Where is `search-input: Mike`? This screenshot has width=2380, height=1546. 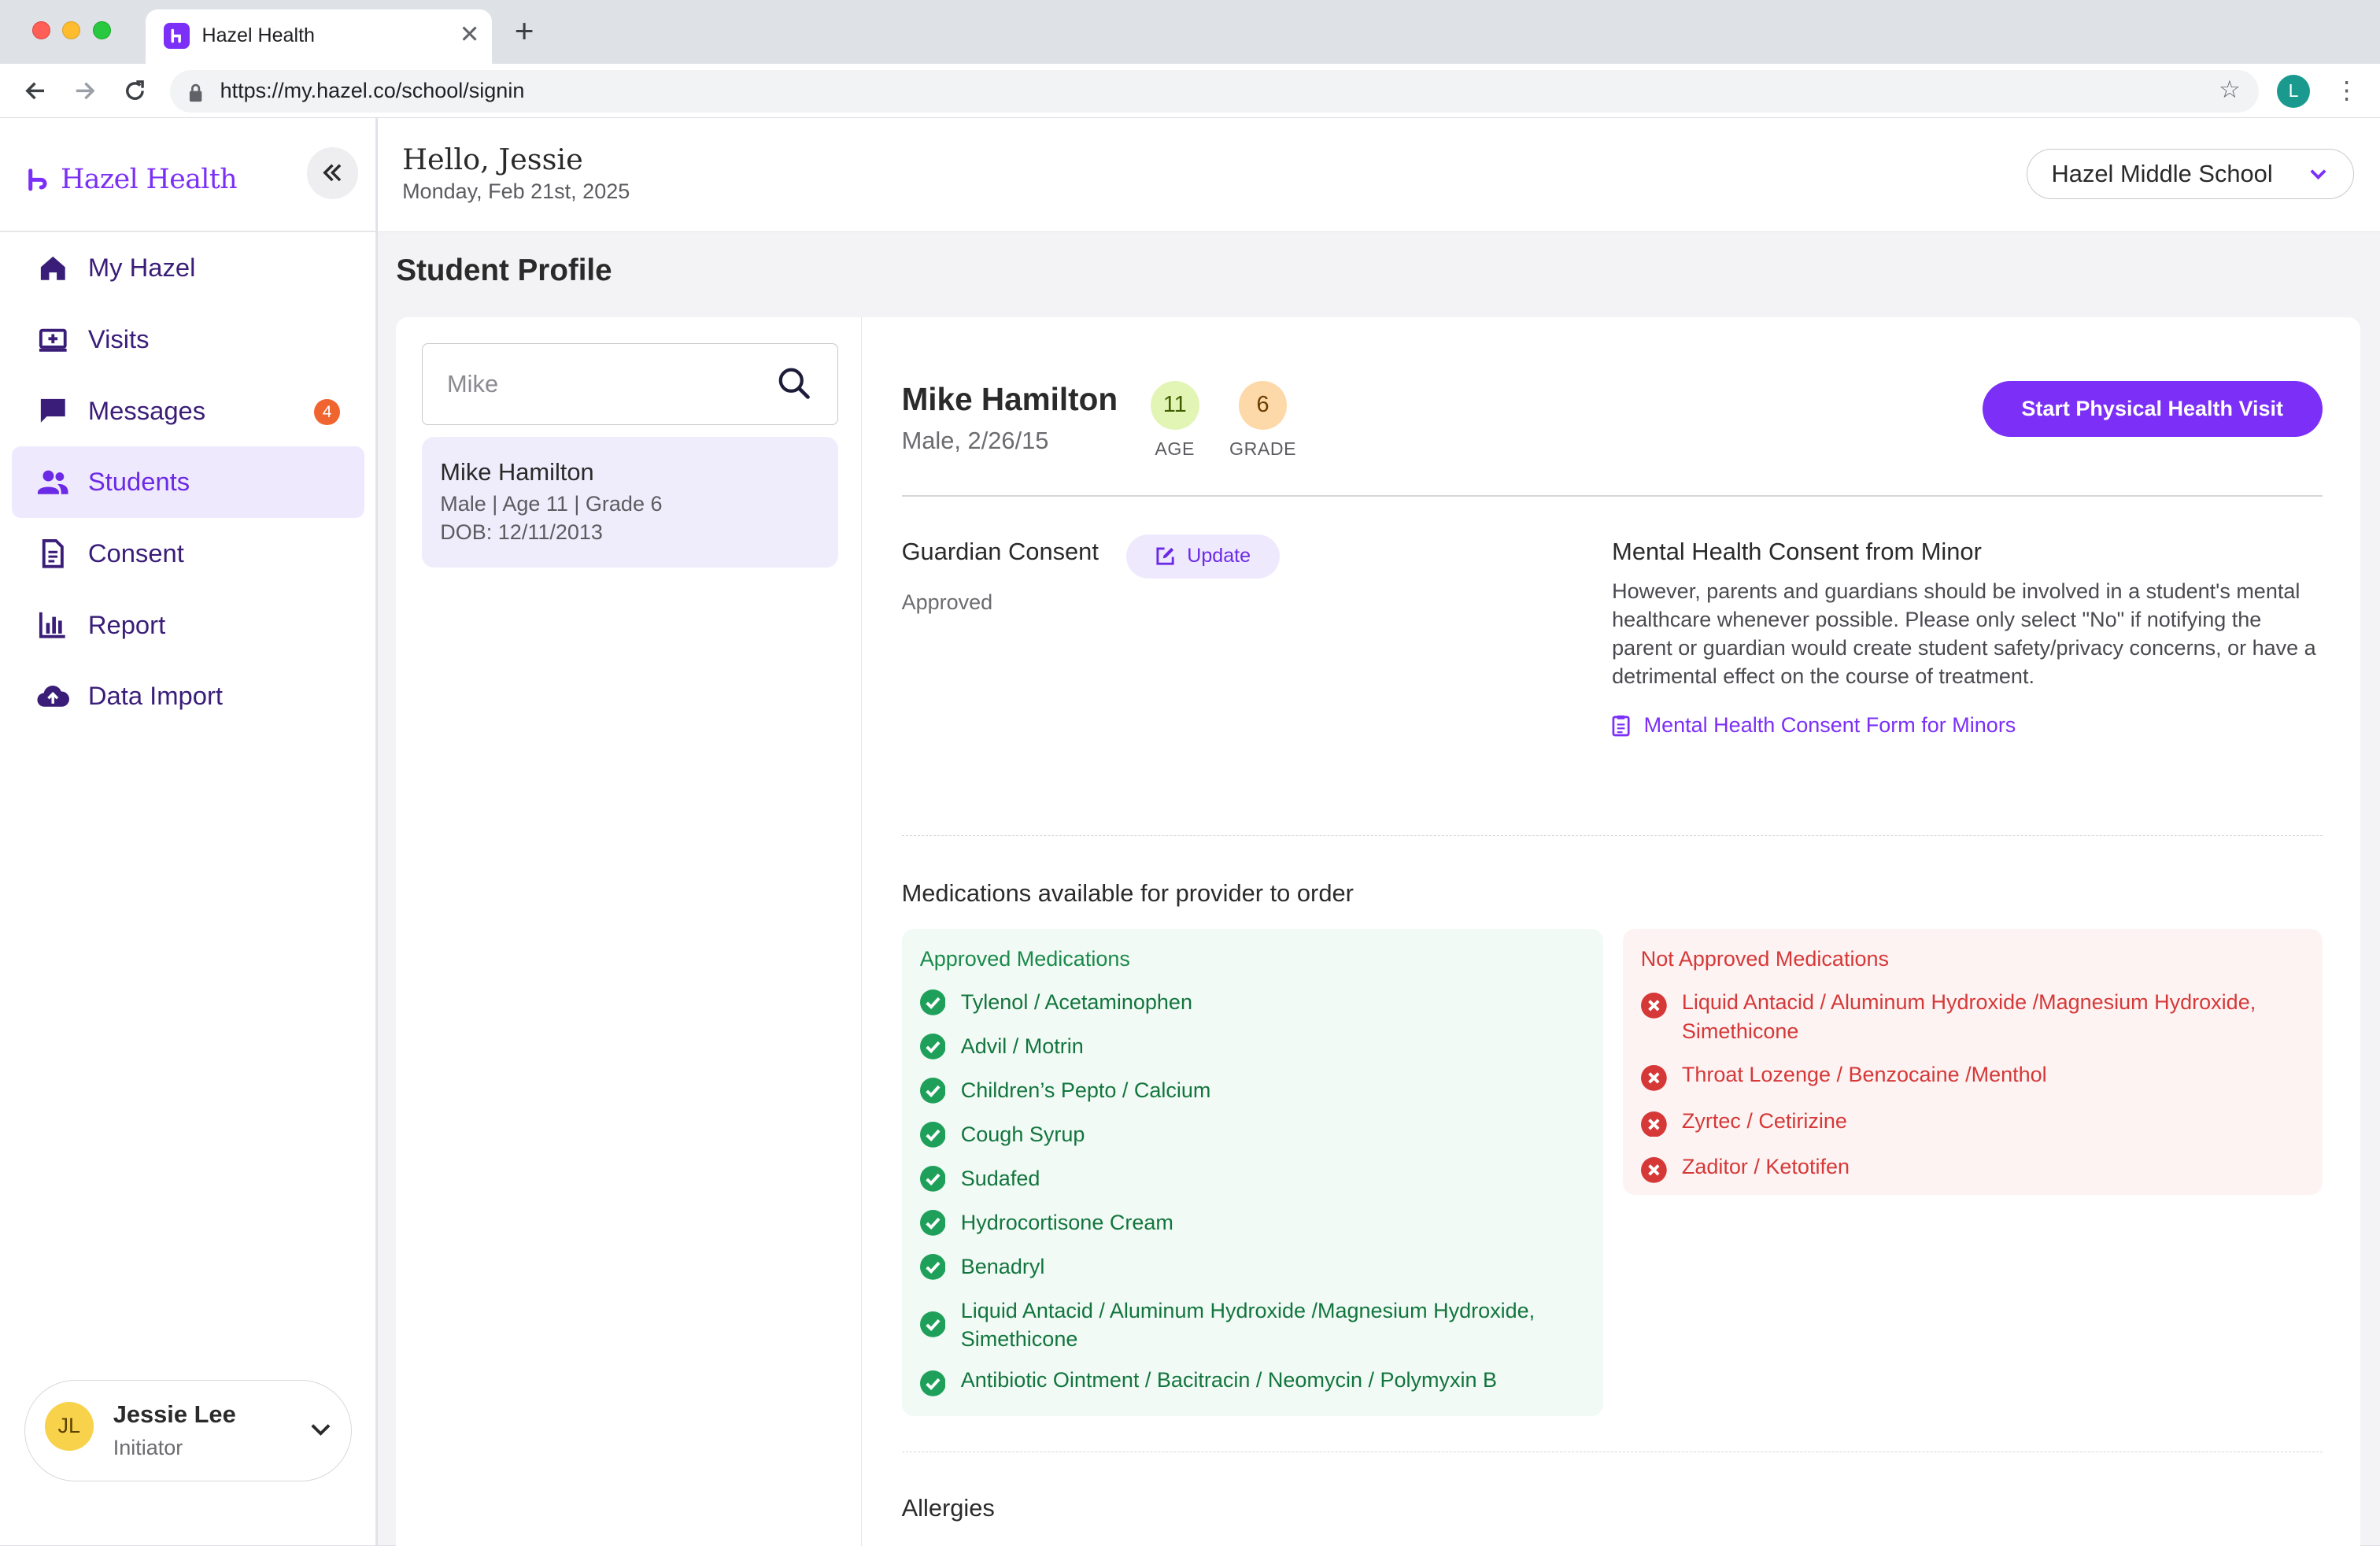 search-input: Mike is located at coordinates (473, 384).